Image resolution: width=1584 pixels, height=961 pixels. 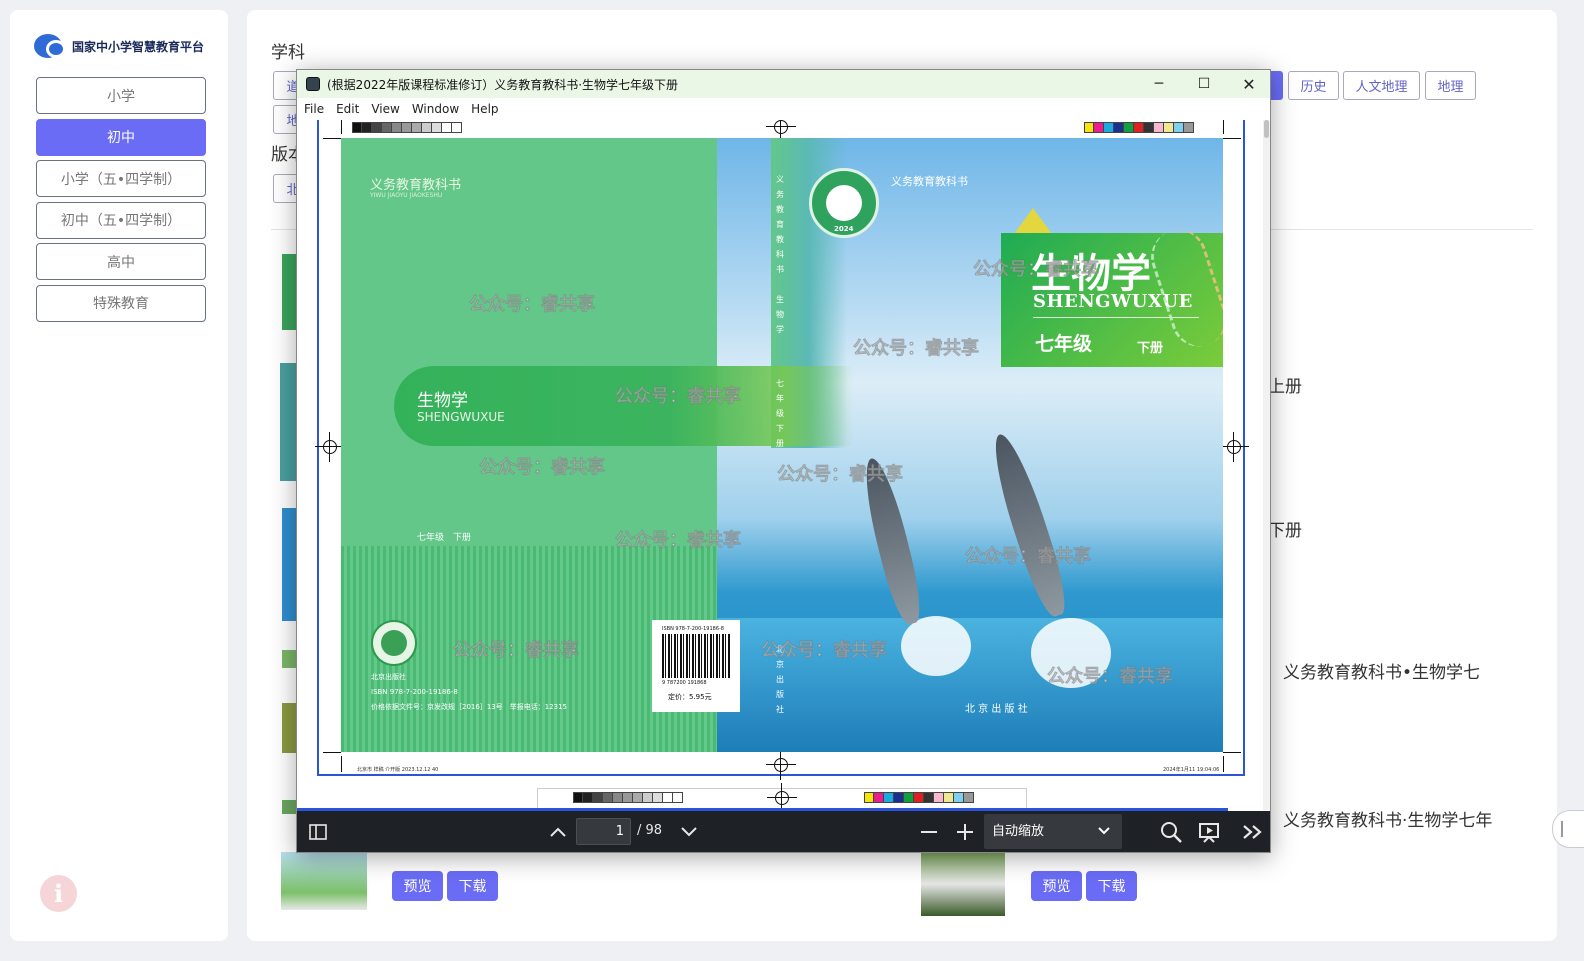 What do you see at coordinates (503, 84) in the screenshot?
I see `window-title: (根据2022年版课程标准修订）义务教育教科书·生物学七年级下册` at bounding box center [503, 84].